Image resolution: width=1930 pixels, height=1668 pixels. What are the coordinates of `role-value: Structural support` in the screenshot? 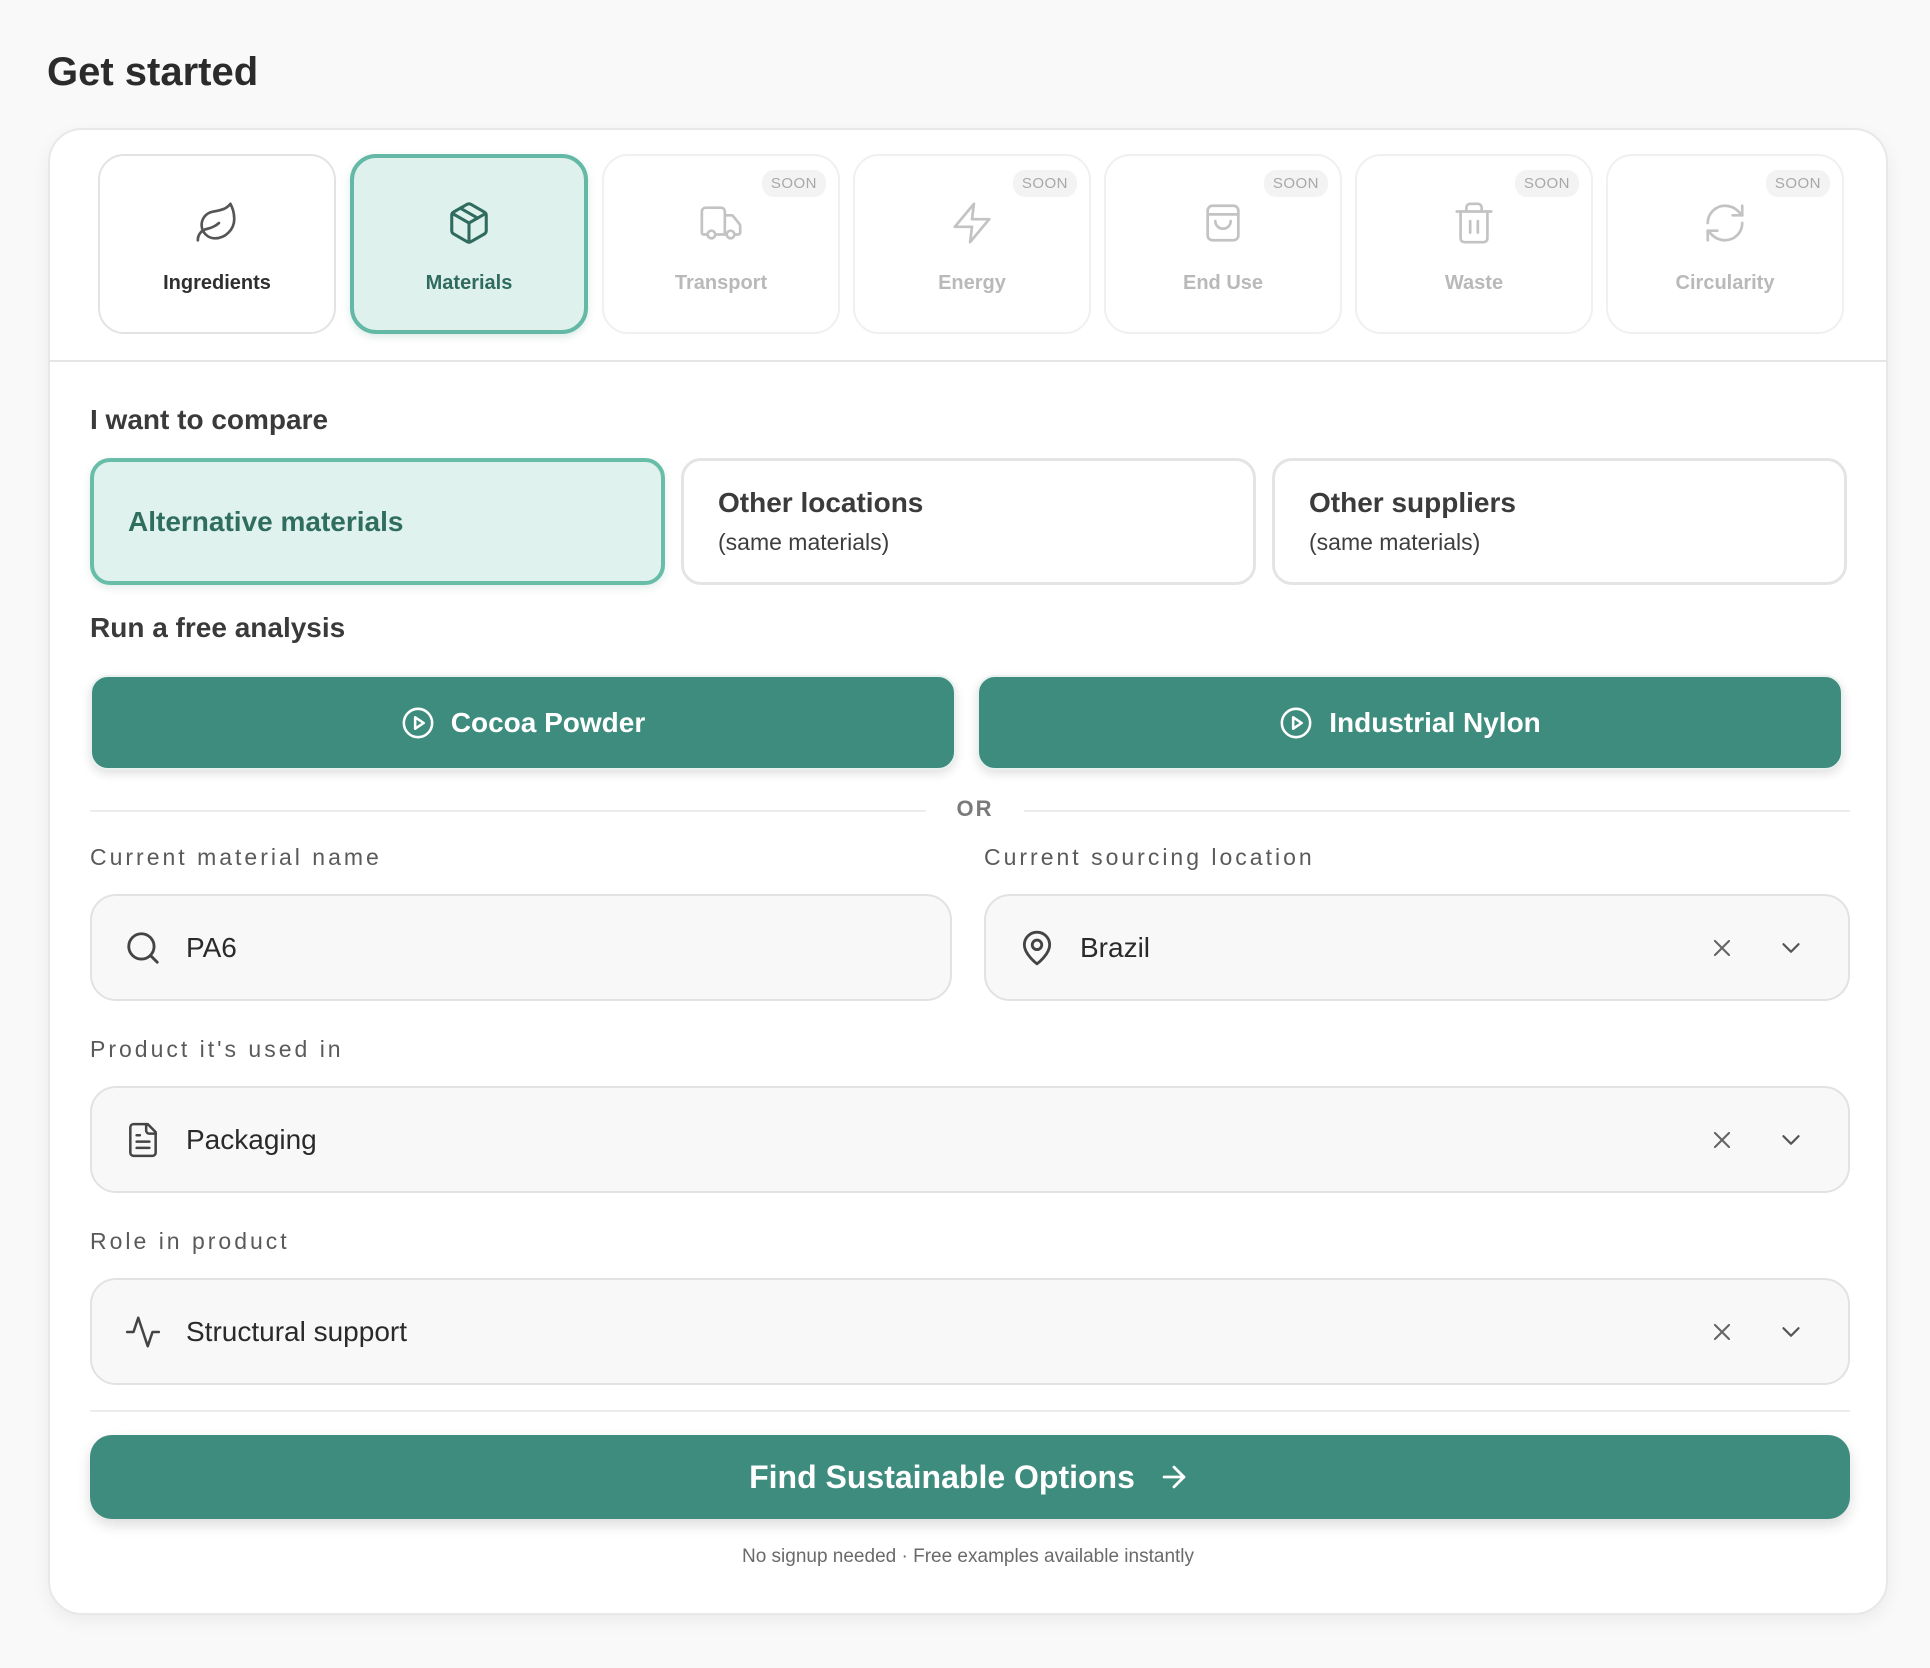 It's located at (296, 1331).